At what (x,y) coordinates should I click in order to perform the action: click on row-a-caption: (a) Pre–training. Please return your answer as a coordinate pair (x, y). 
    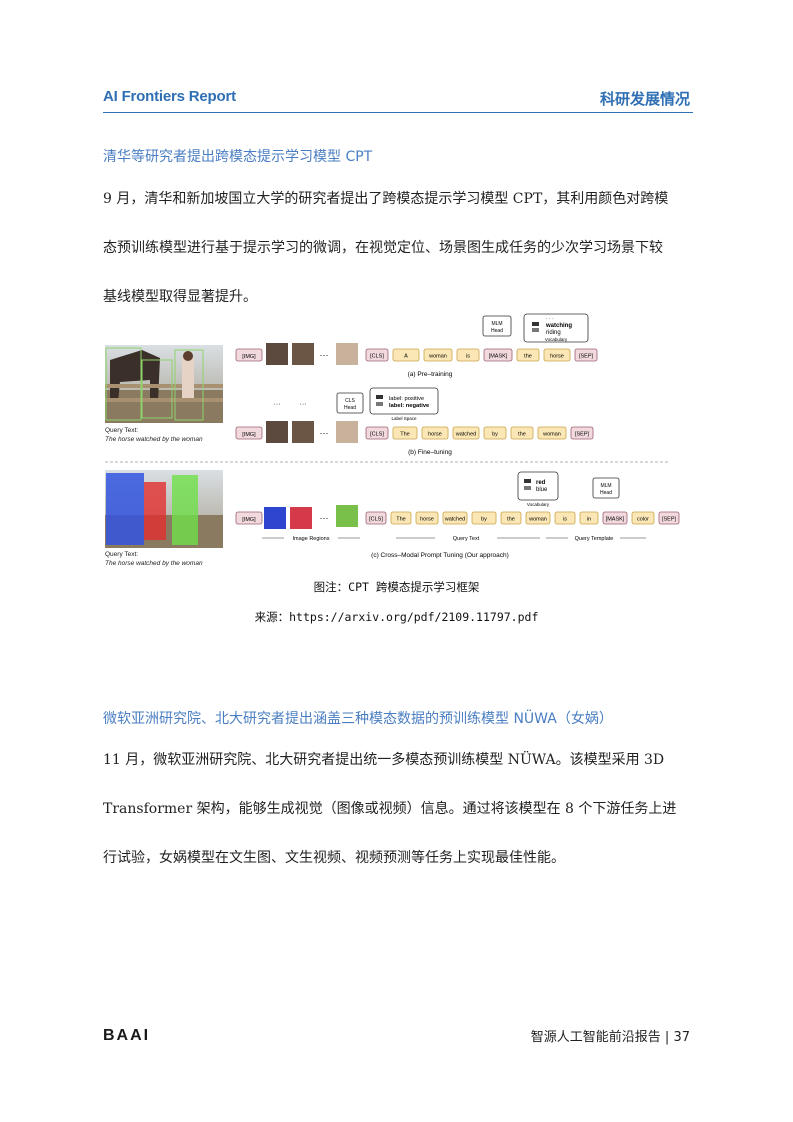
    Looking at the image, I should click on (430, 374).